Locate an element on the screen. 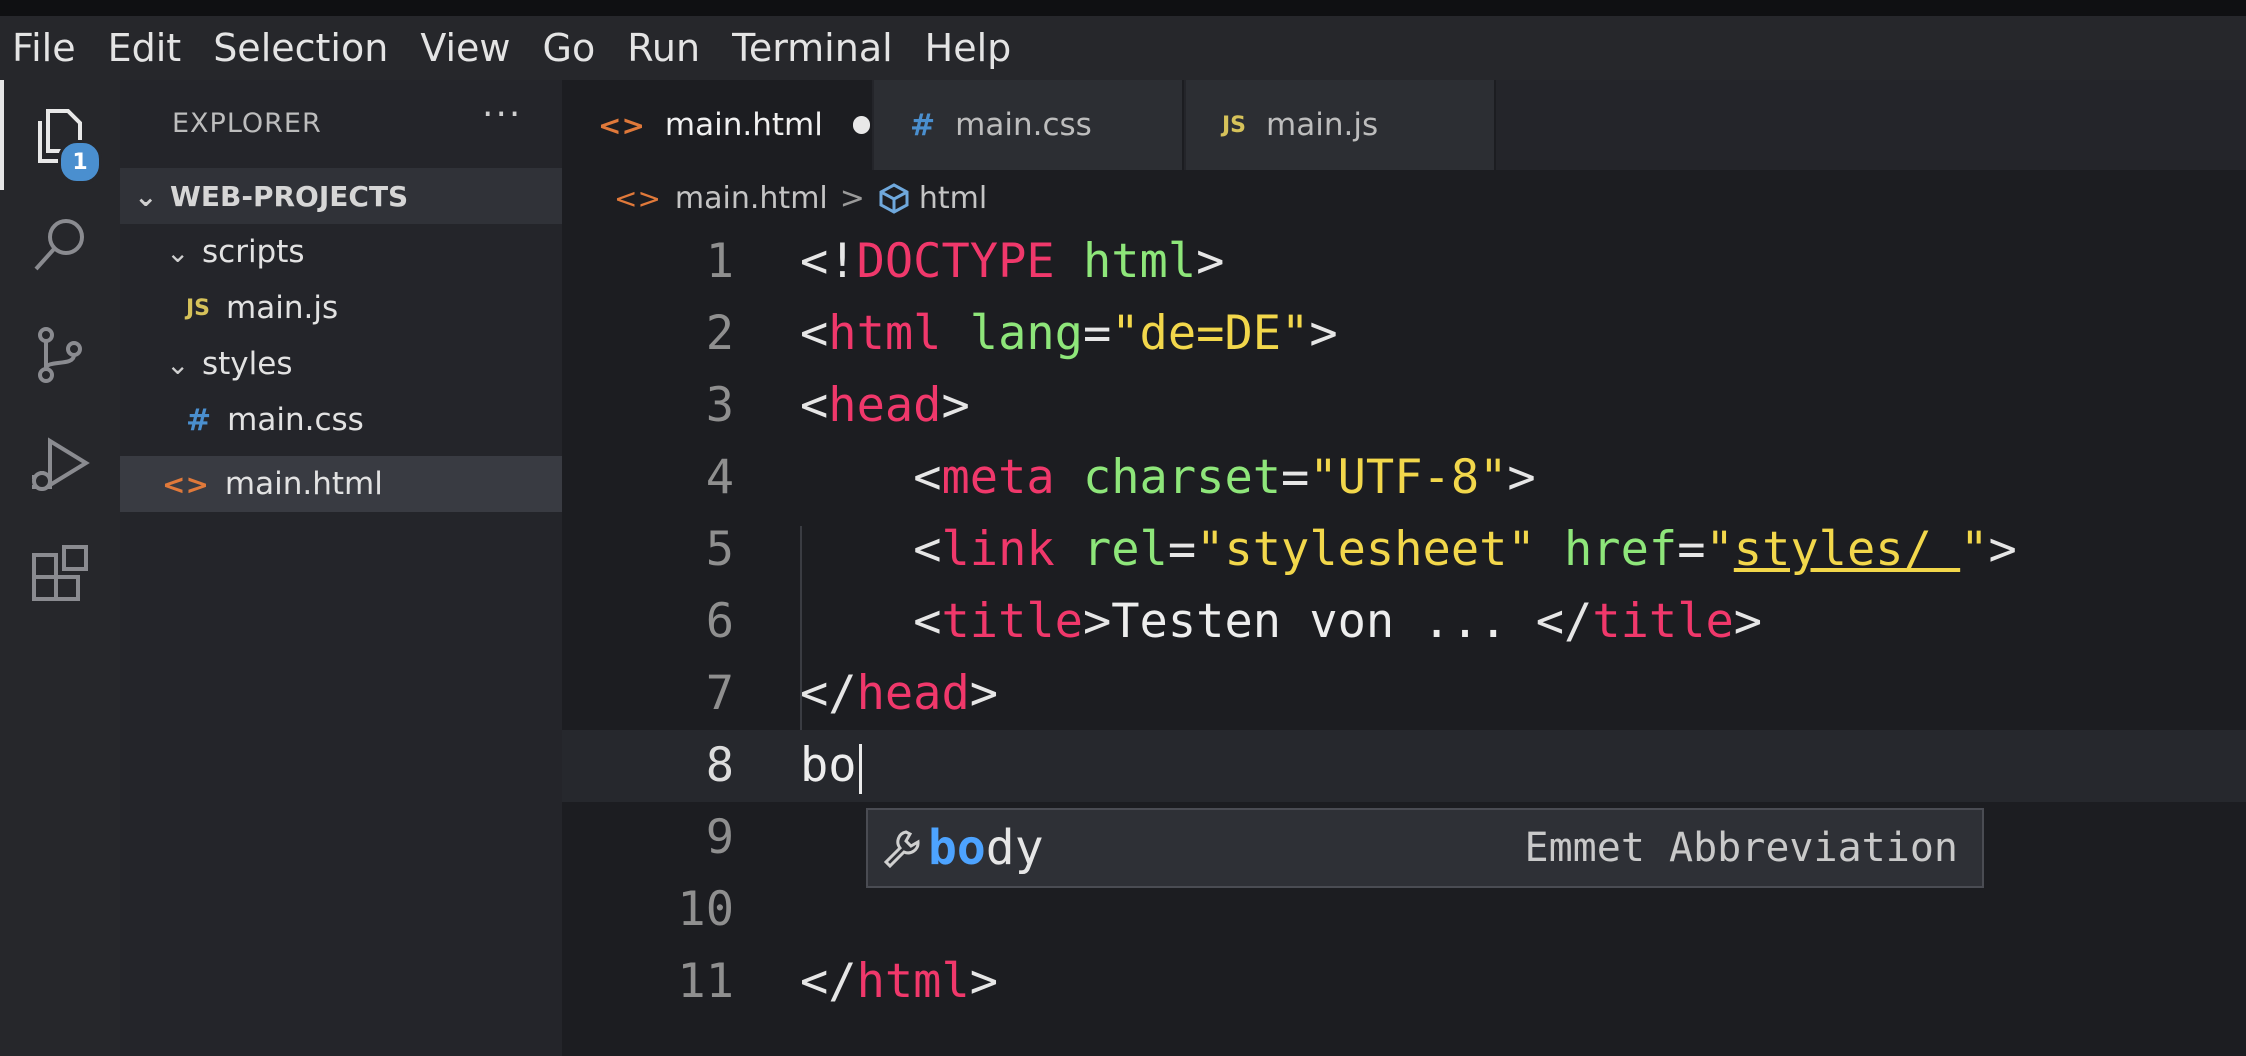 Image resolution: width=2246 pixels, height=1056 pixels. menu-selection: Selection is located at coordinates (300, 48).